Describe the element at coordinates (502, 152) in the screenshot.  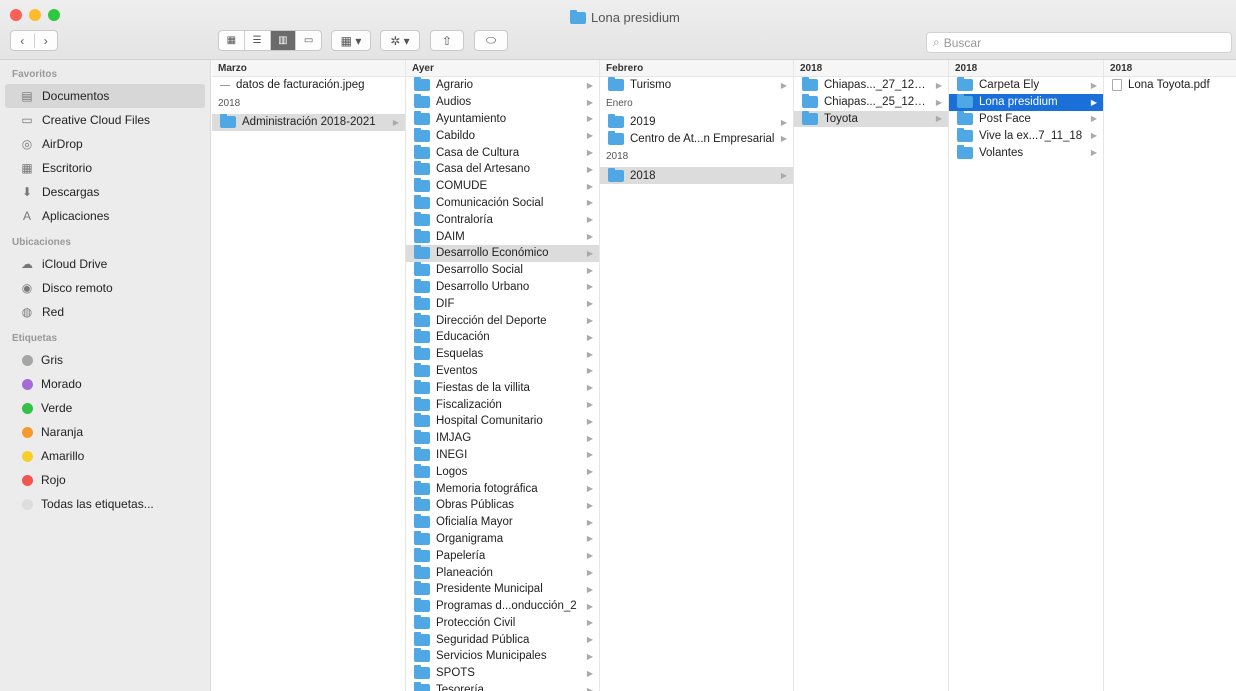
I see `folder-item: Casa de Cultura ▶` at that location.